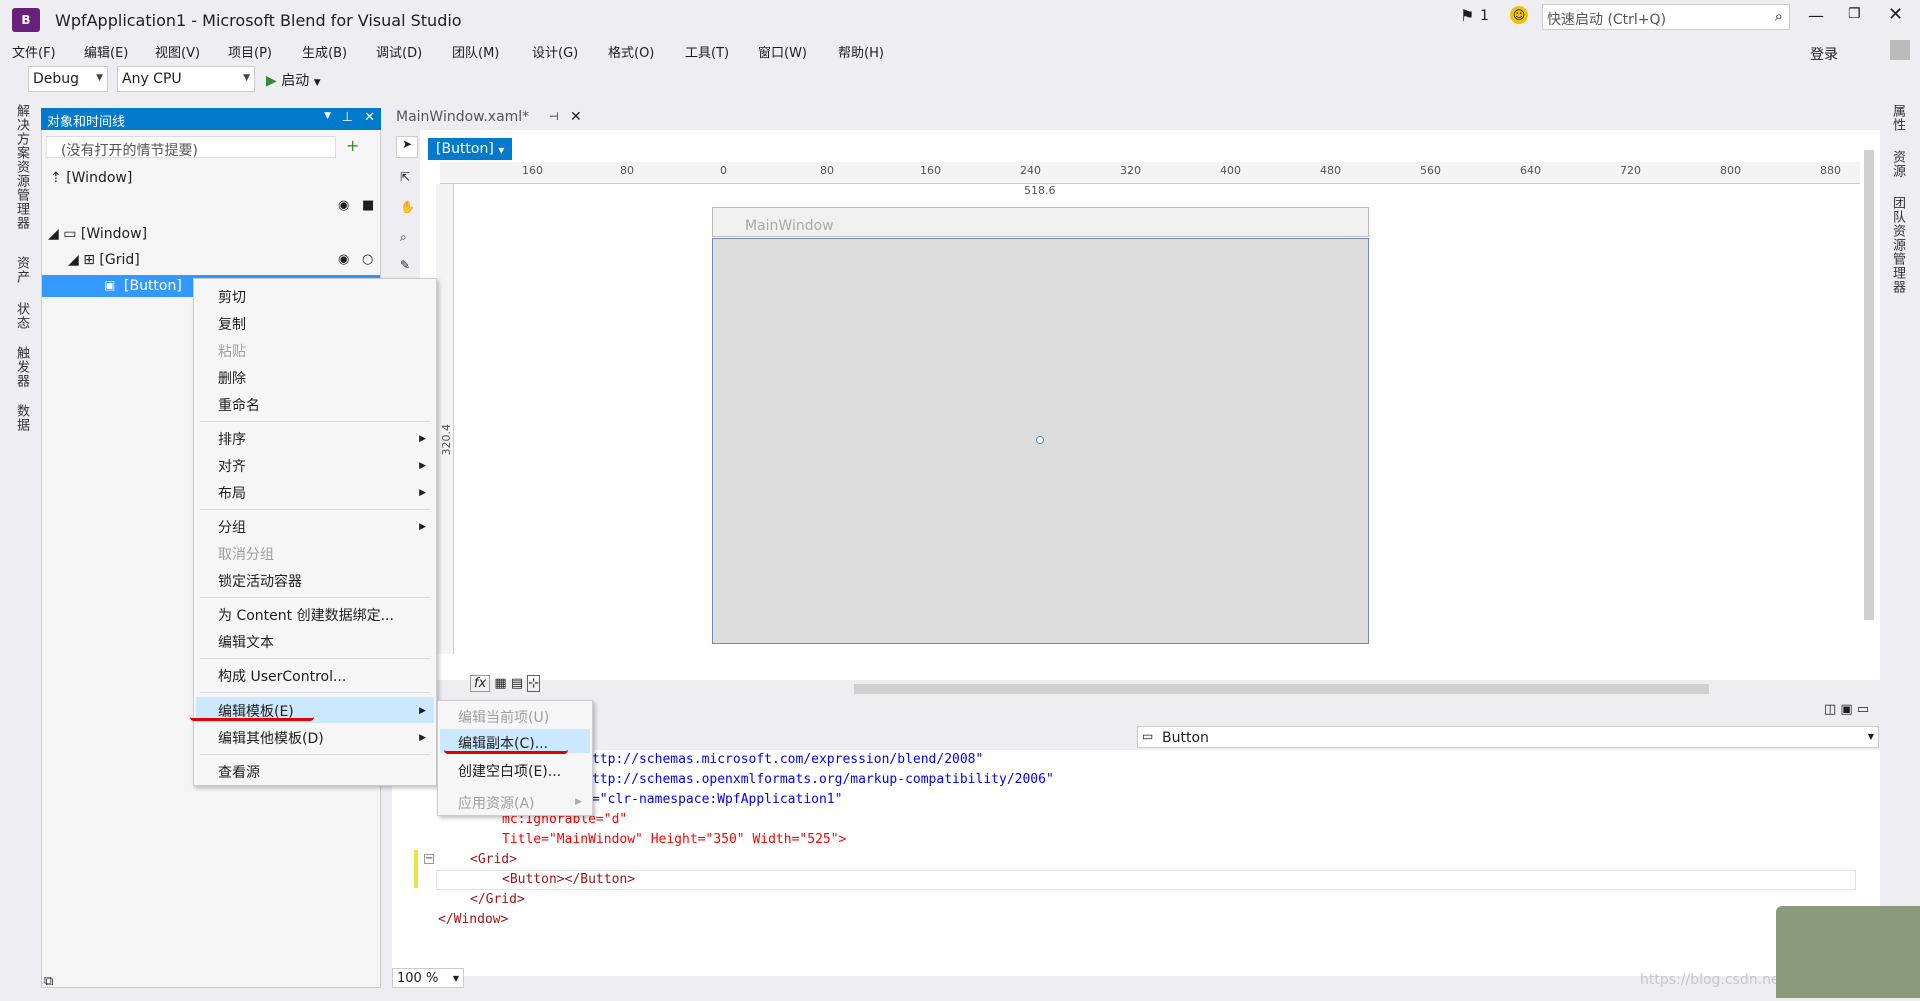 The height and width of the screenshot is (1001, 1920). What do you see at coordinates (429, 859) in the screenshot?
I see `collapse-icon: −` at bounding box center [429, 859].